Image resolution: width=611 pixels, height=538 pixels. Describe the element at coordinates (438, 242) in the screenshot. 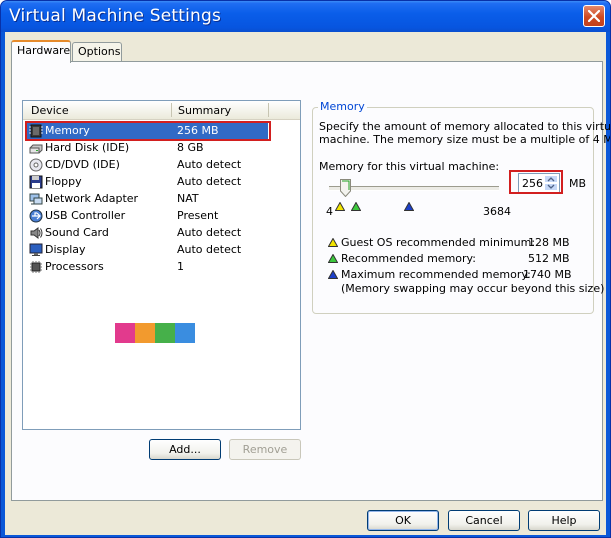

I see `legend-min-label: Guest OS recommended minimum:` at that location.